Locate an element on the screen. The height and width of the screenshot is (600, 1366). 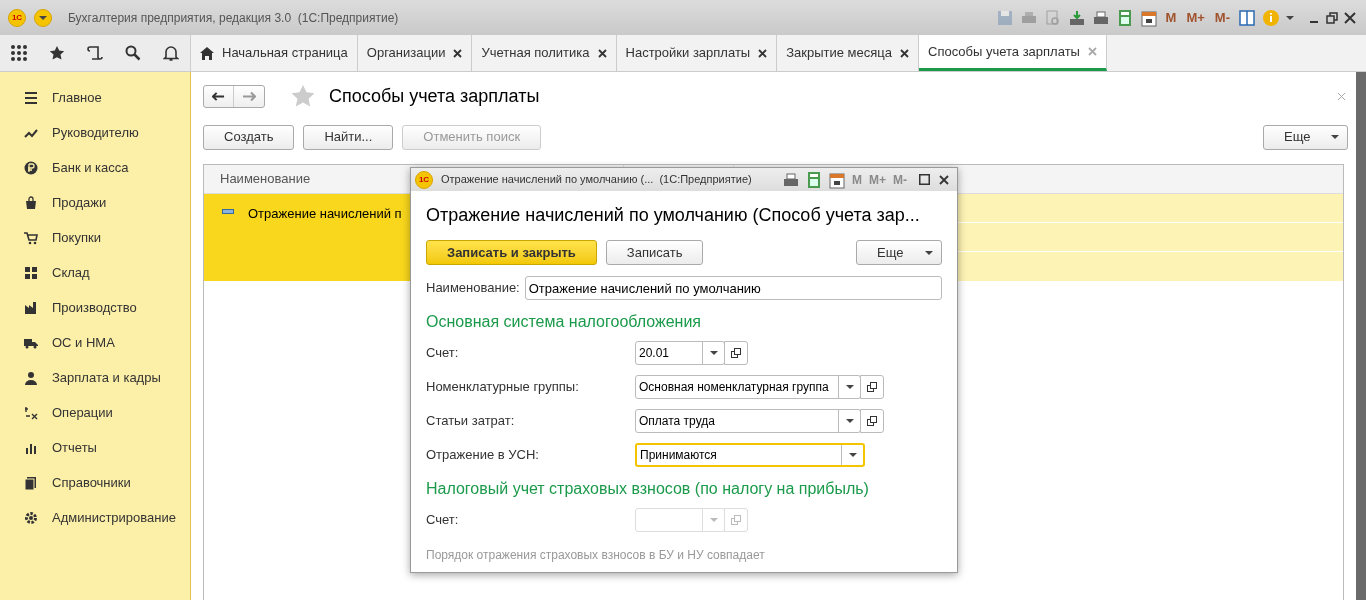
field-label: Статьи затрат: is located at coordinates (471, 421).